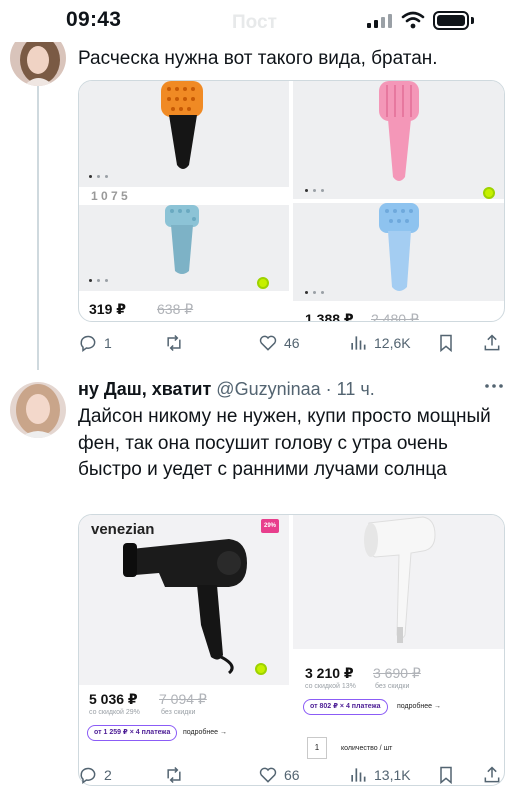  I want to click on tweet-actions: 2 66 13,1K, so click(291, 775).